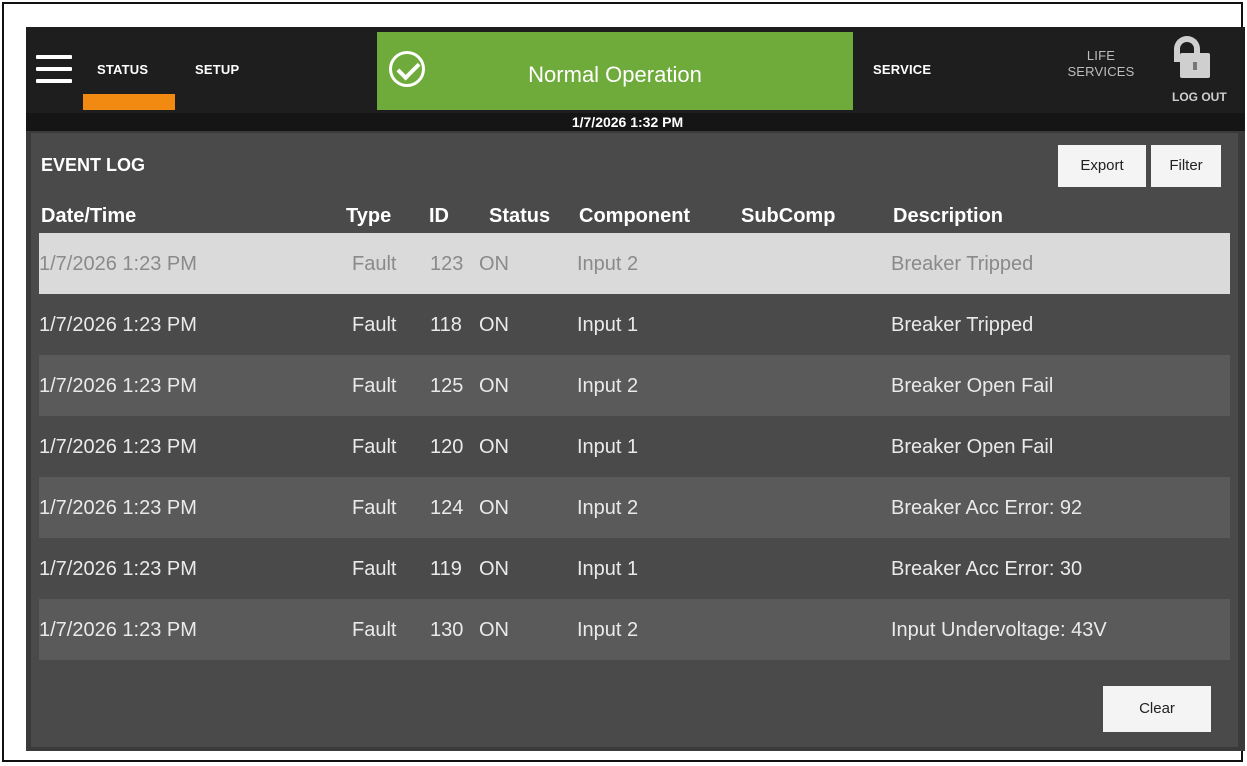  Describe the element at coordinates (788, 216) in the screenshot. I see `col-header-subcomp: SubComp` at that location.